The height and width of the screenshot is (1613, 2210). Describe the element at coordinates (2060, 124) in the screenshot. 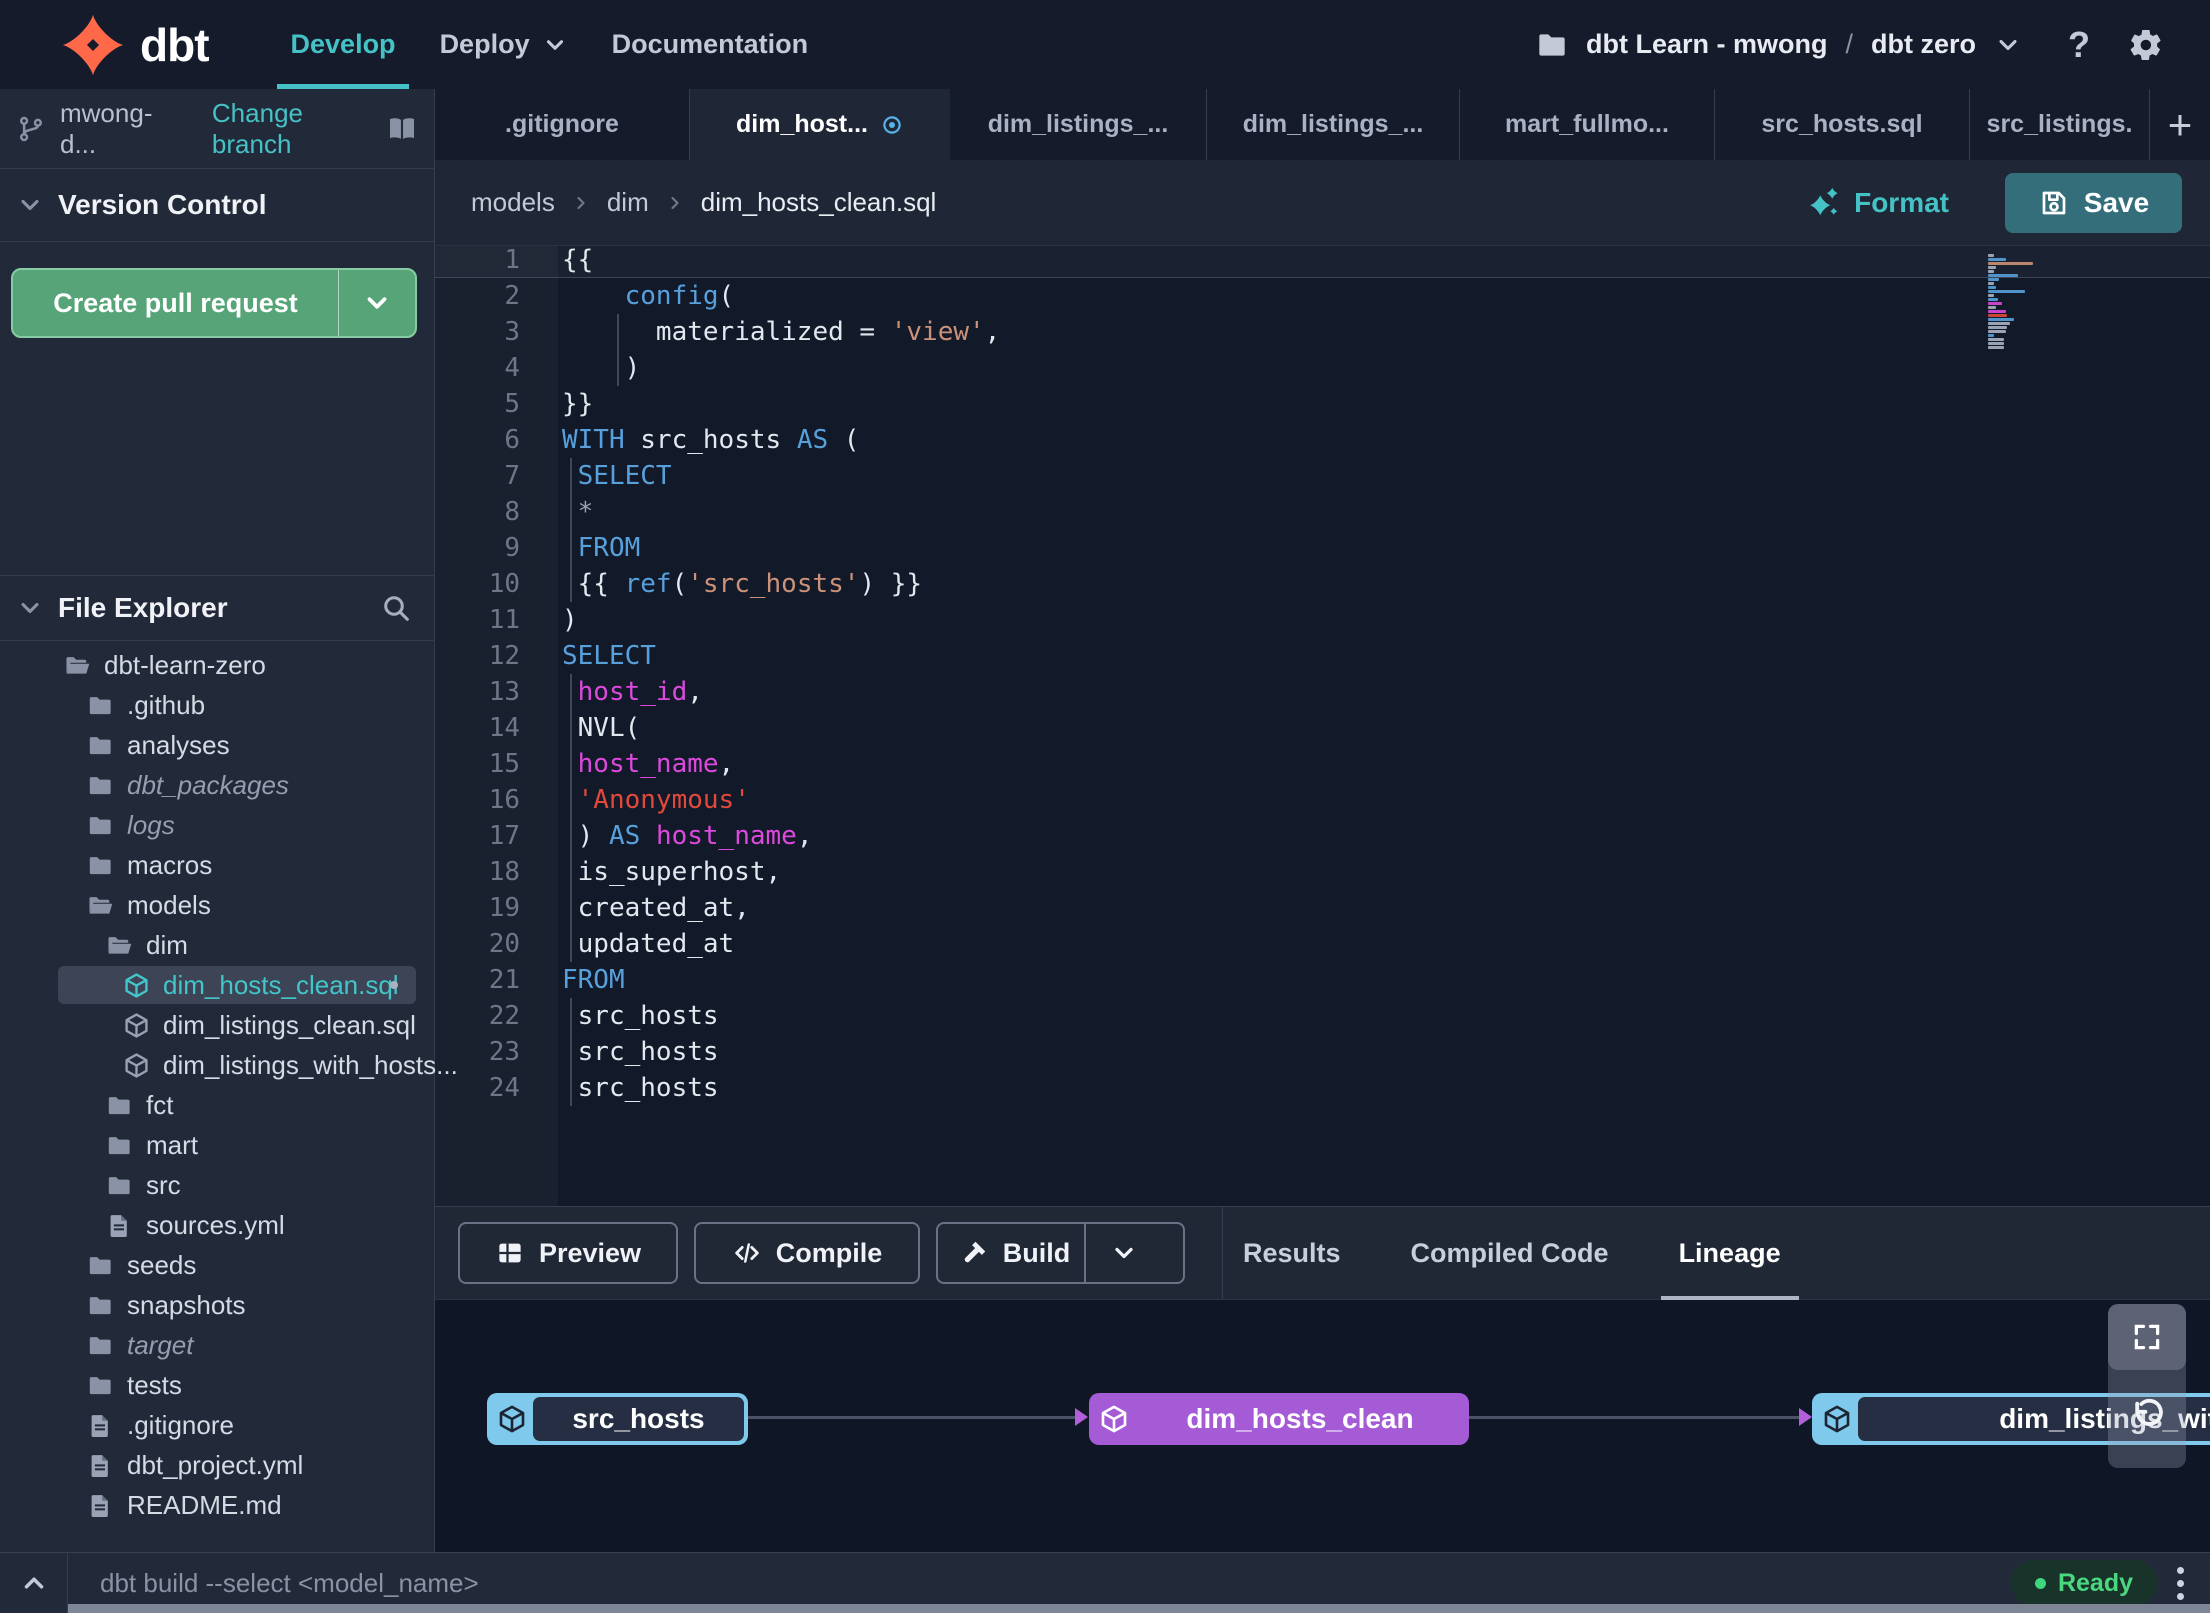

I see `file-tab-src-listings-: src_listings.` at that location.